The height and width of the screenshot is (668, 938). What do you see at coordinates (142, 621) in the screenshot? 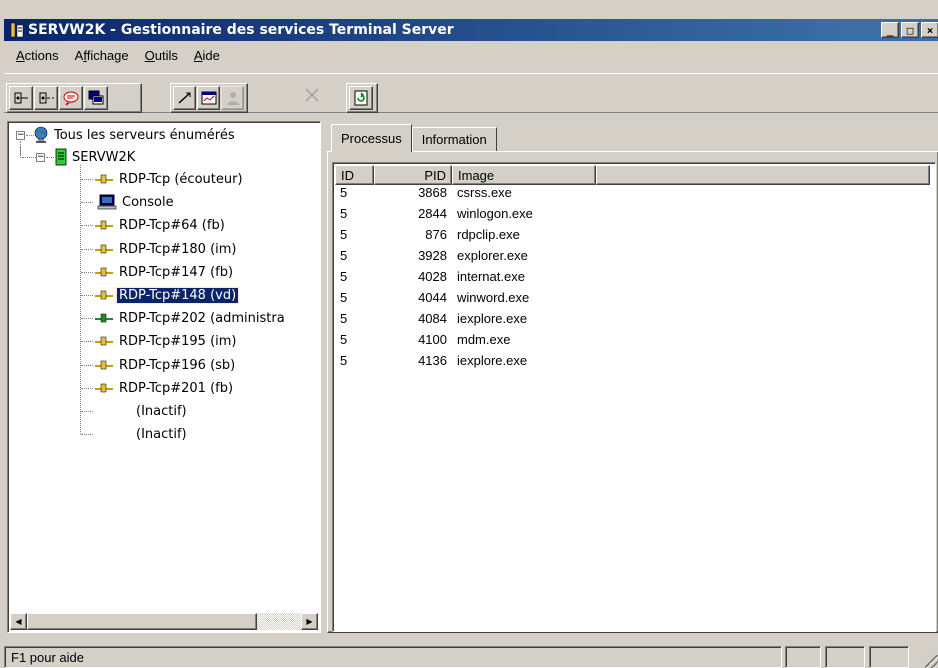
I see `scroll-thumb` at bounding box center [142, 621].